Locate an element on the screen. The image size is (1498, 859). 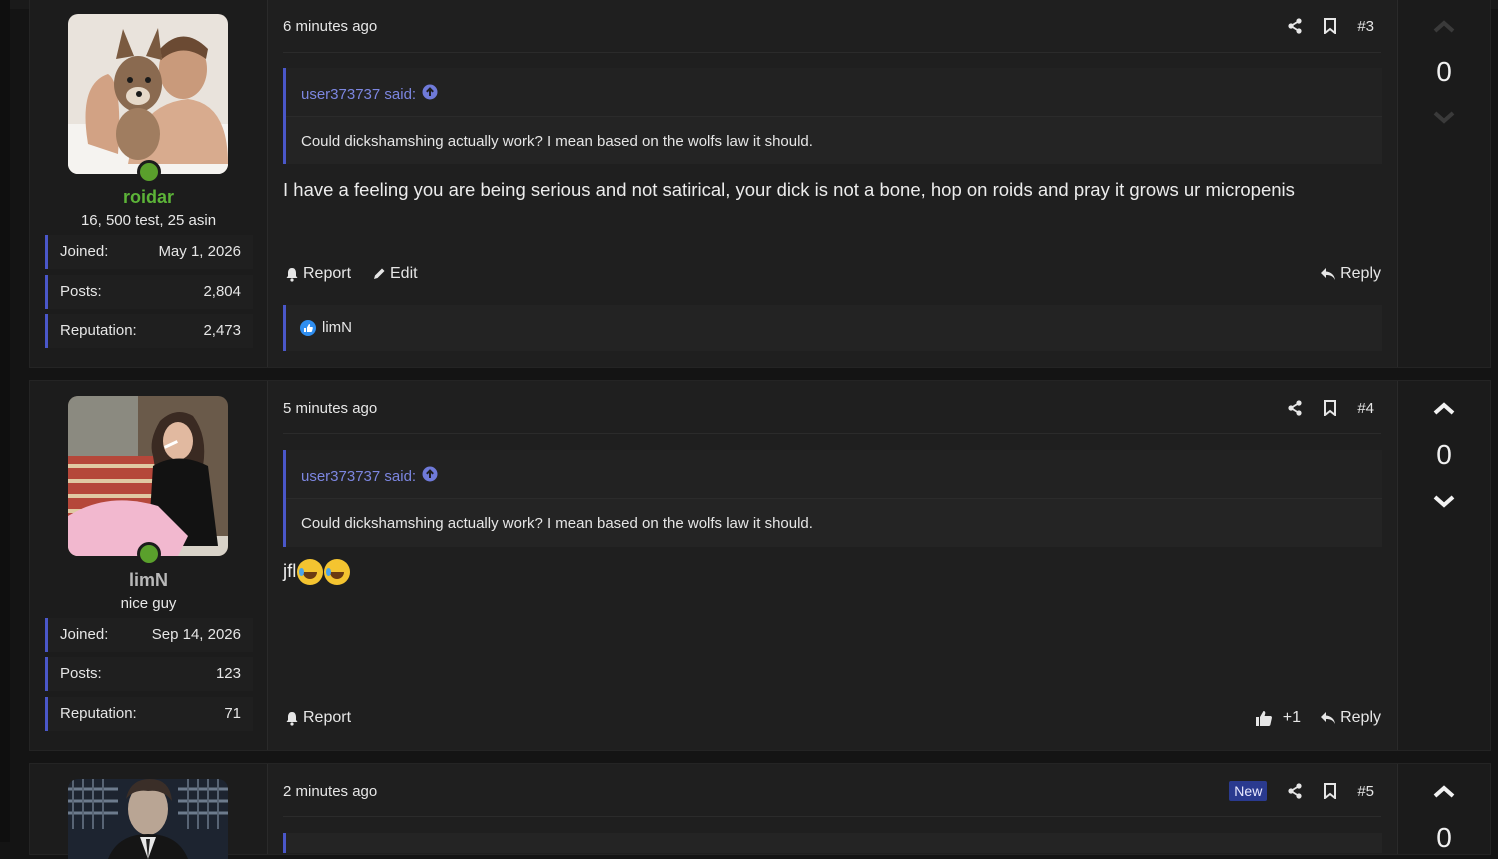
post-header-actions: #3 is located at coordinates (1330, 26).